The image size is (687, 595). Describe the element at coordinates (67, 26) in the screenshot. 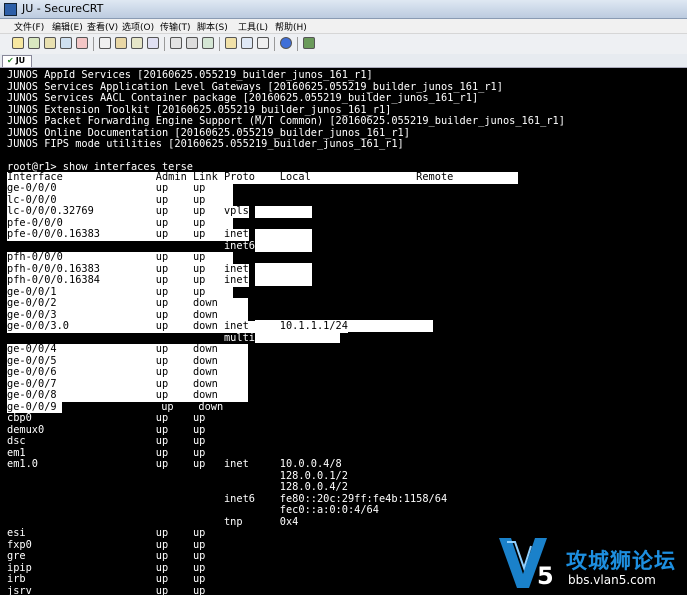

I see `menu-edit: 编辑(E)` at that location.